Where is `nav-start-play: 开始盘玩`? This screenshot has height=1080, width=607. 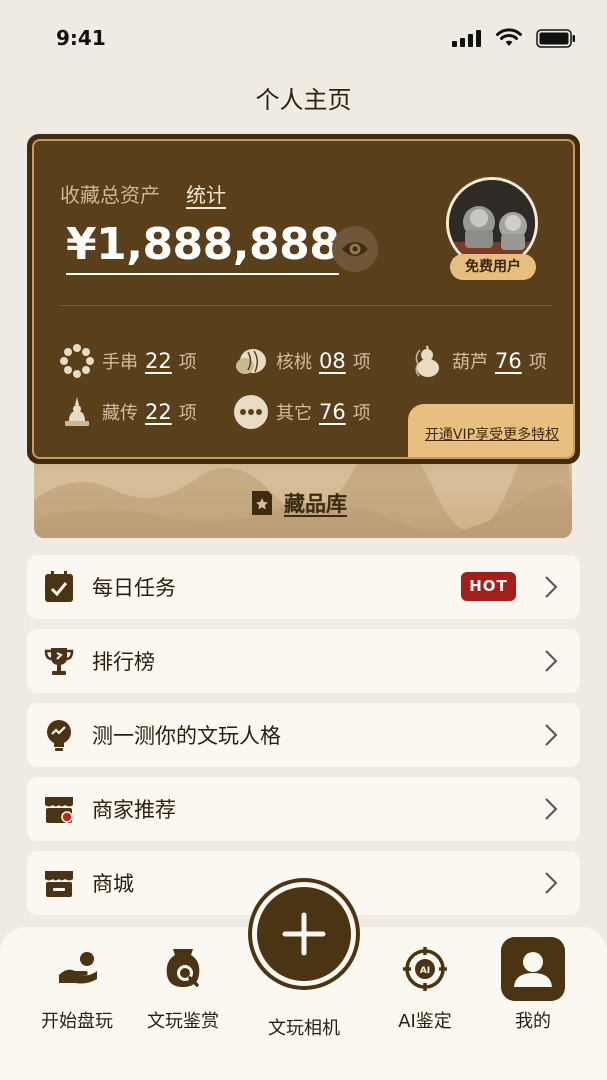 nav-start-play: 开始盘玩 is located at coordinates (77, 989).